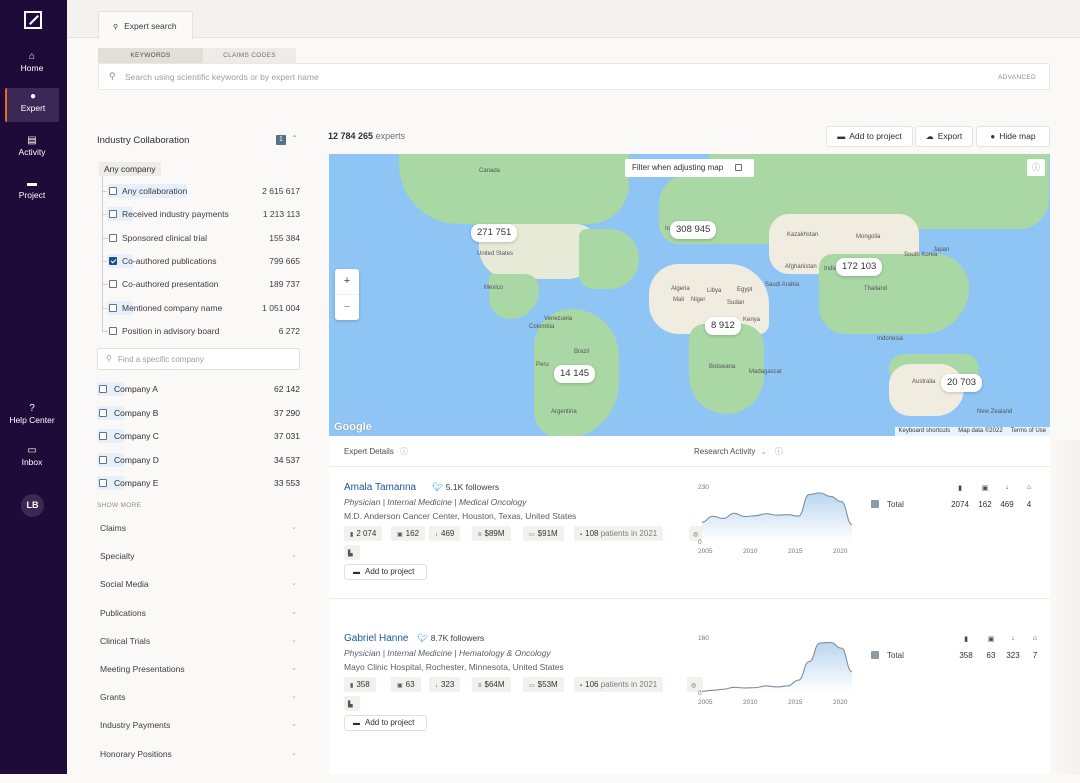 The height and width of the screenshot is (783, 1080). I want to click on zoom-out-button: −, so click(347, 306).